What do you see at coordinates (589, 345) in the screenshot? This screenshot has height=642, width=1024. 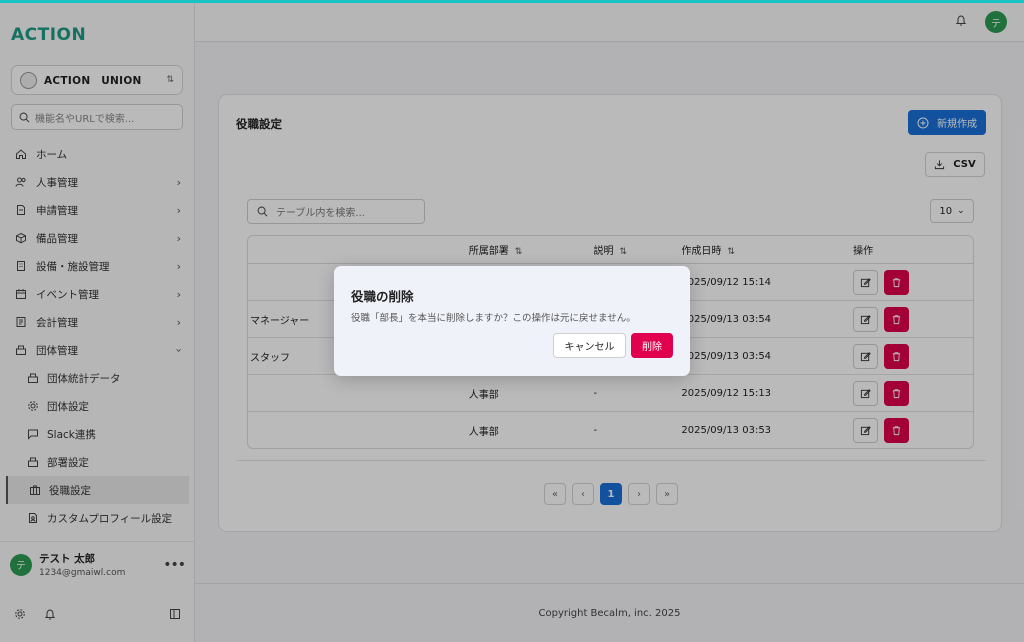 I see `cancel-button: キャンセル` at bounding box center [589, 345].